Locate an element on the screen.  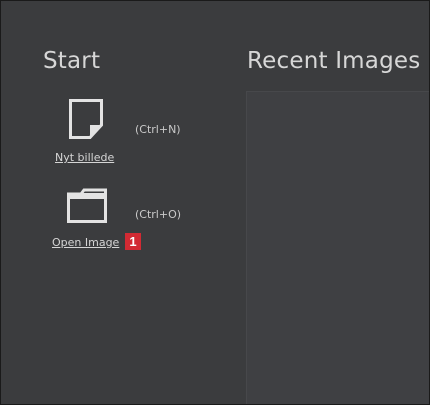
open-image-shortcut: (Ctrl+O) is located at coordinates (158, 214).